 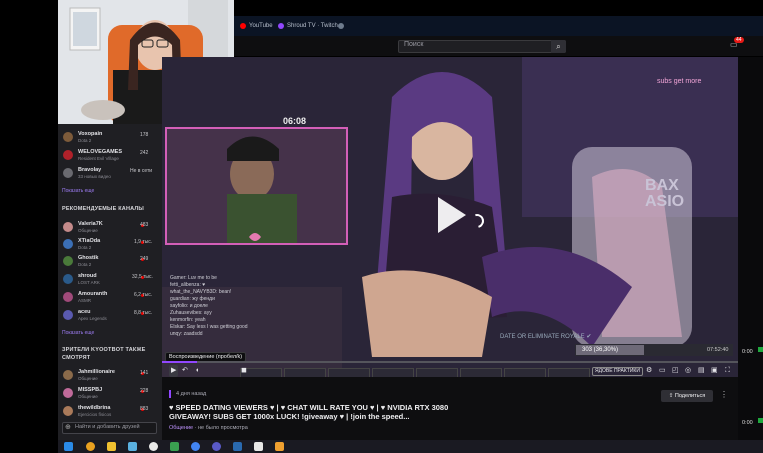 What do you see at coordinates (94, 176) in the screenshot?
I see `channel-game: 33 новых видео` at bounding box center [94, 176].